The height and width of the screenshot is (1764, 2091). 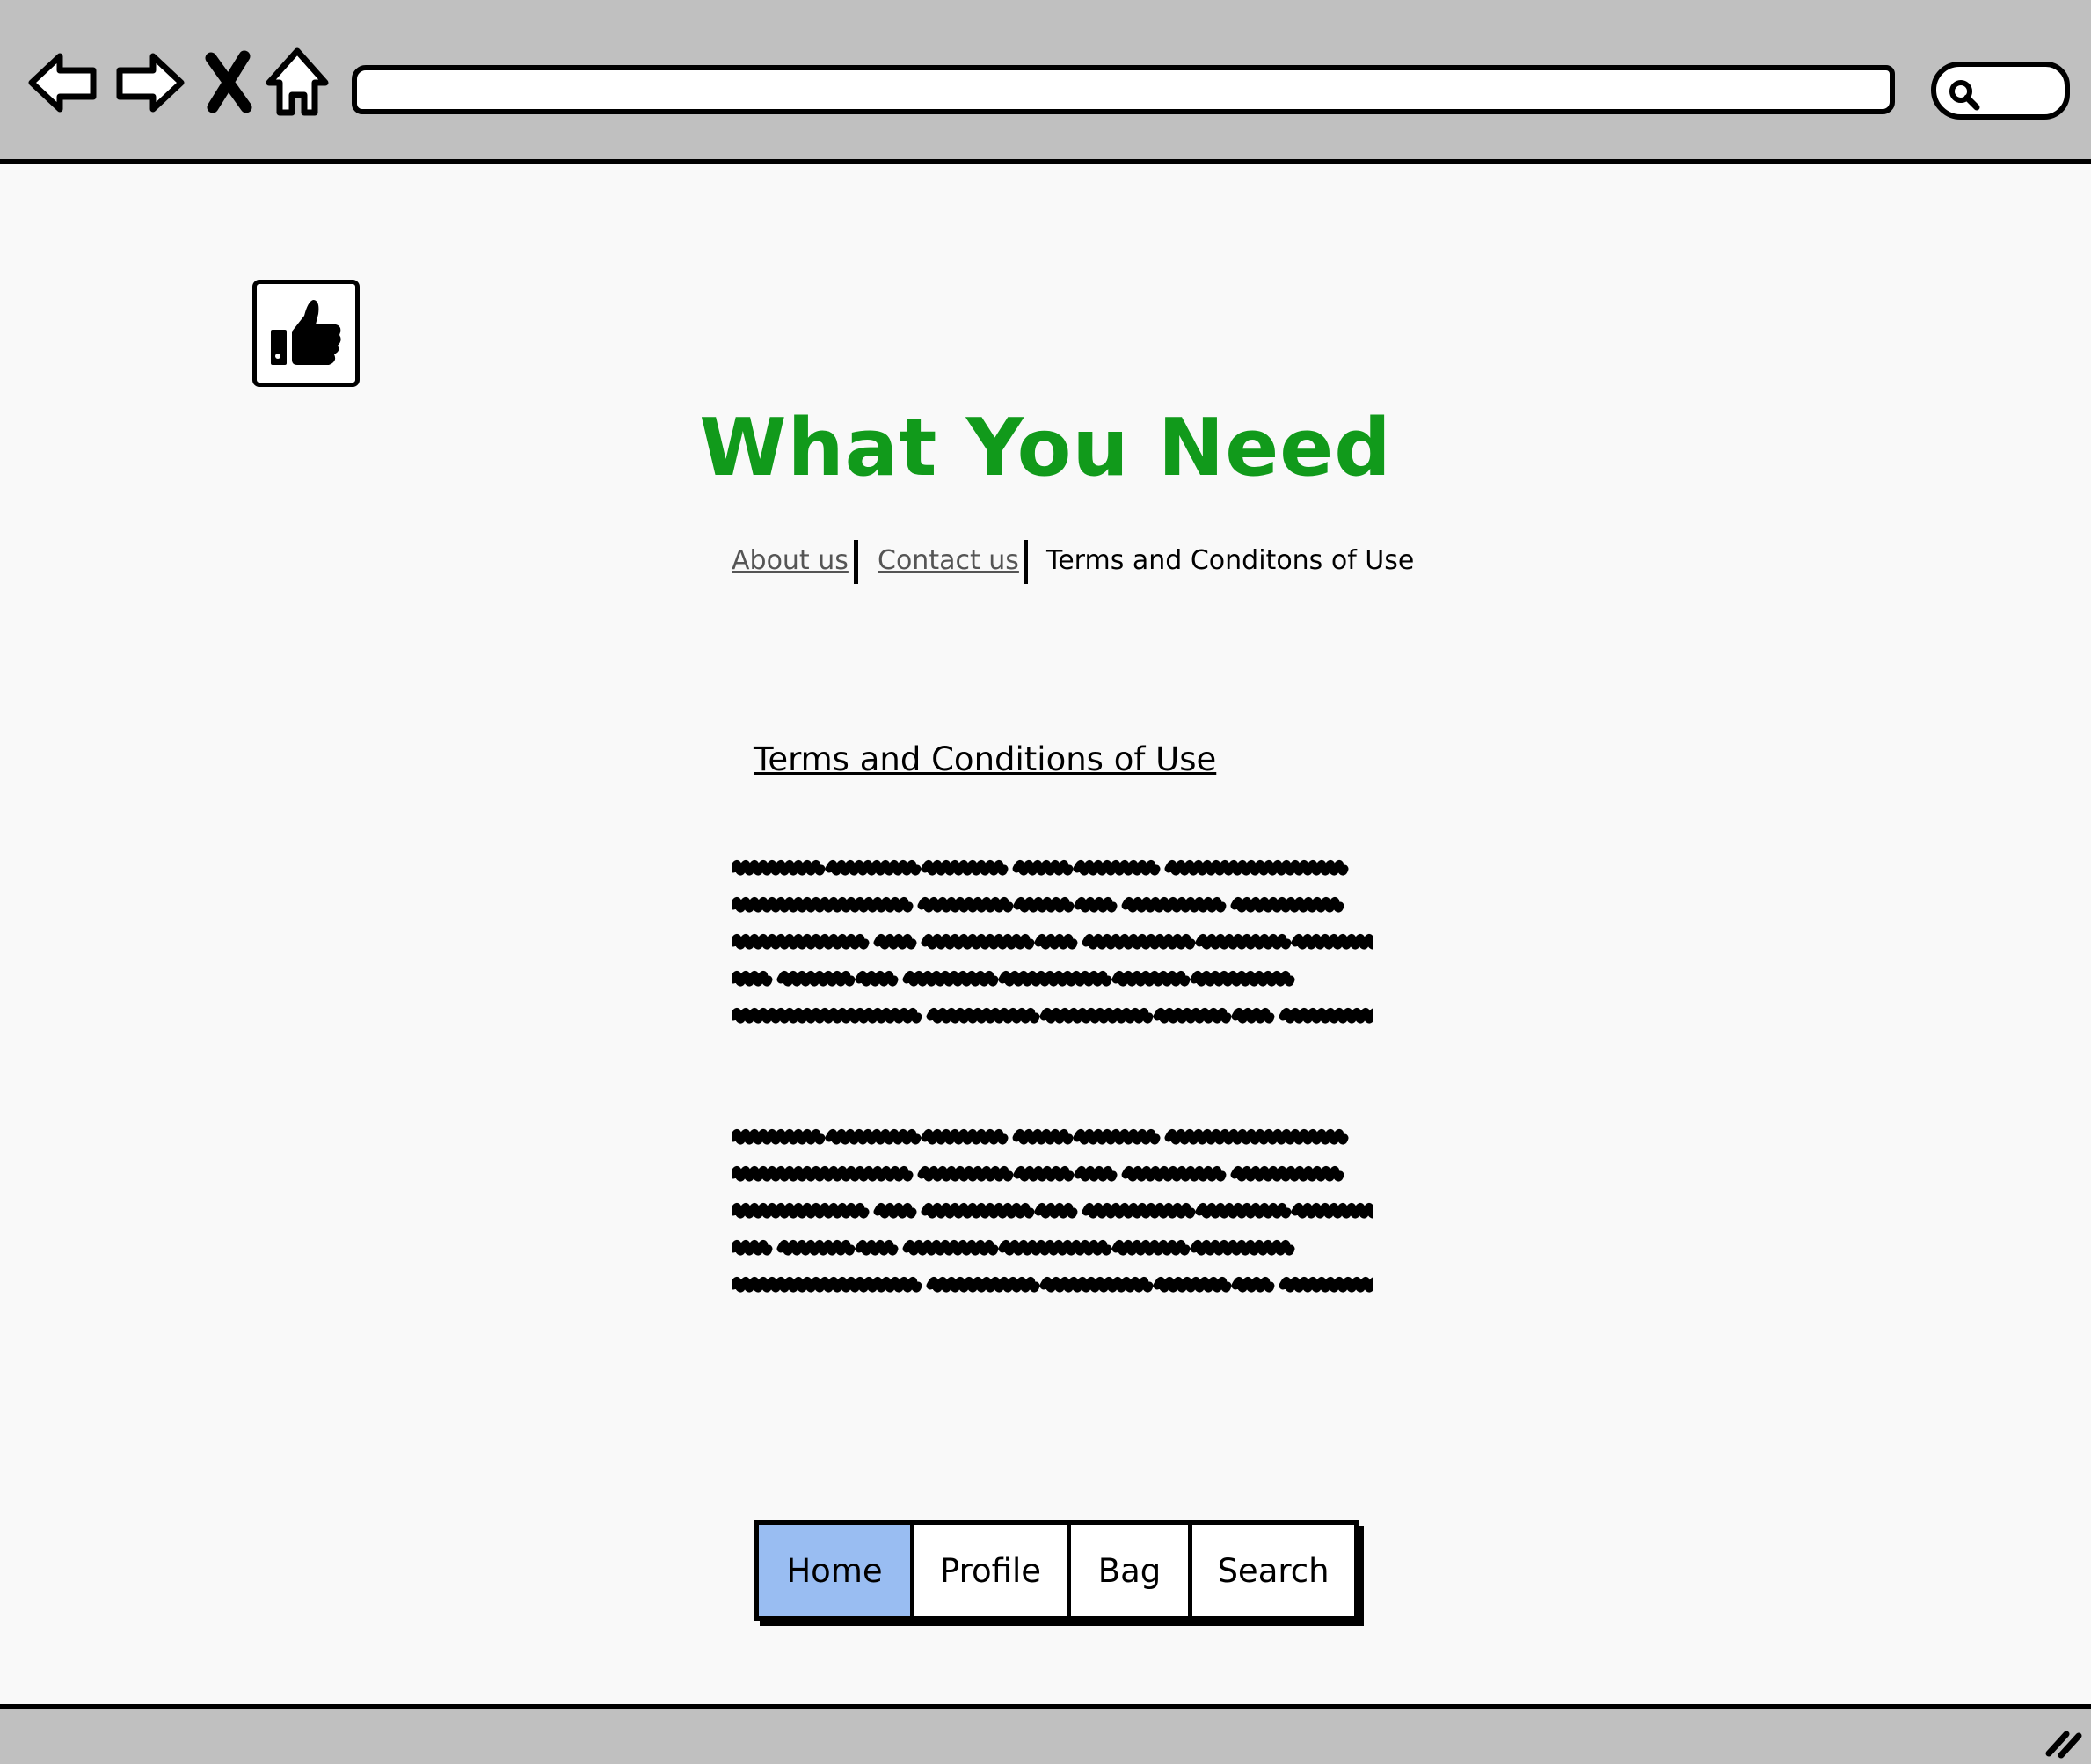 What do you see at coordinates (836, 1570) in the screenshot?
I see `tab-home: Home` at bounding box center [836, 1570].